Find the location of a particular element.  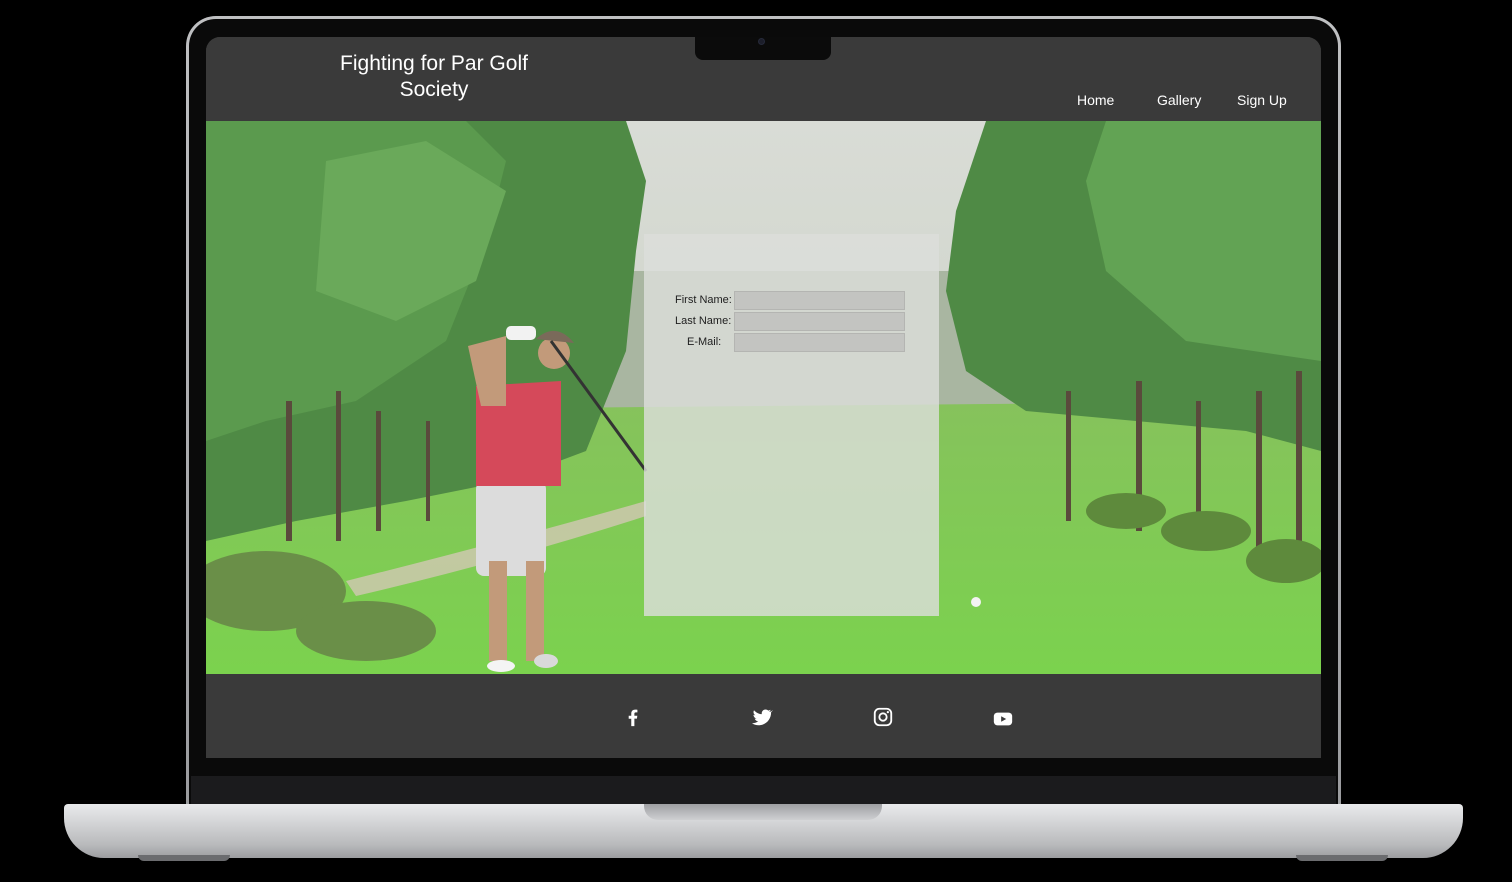

last-name-row: Last Name: is located at coordinates (791, 322).